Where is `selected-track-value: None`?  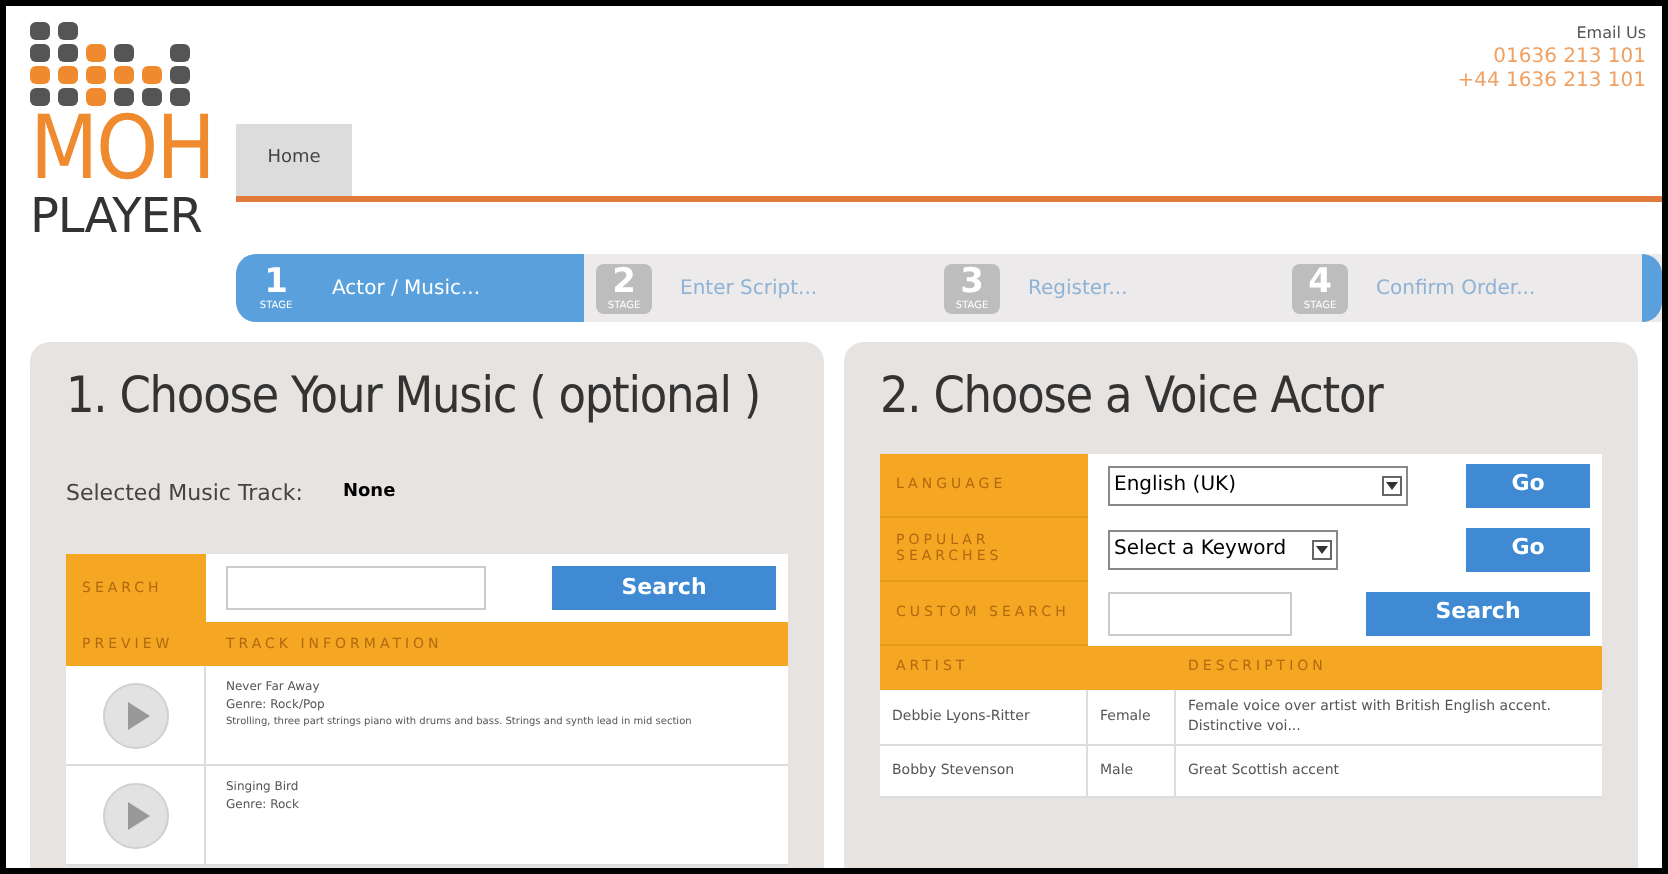
selected-track-value: None is located at coordinates (369, 493).